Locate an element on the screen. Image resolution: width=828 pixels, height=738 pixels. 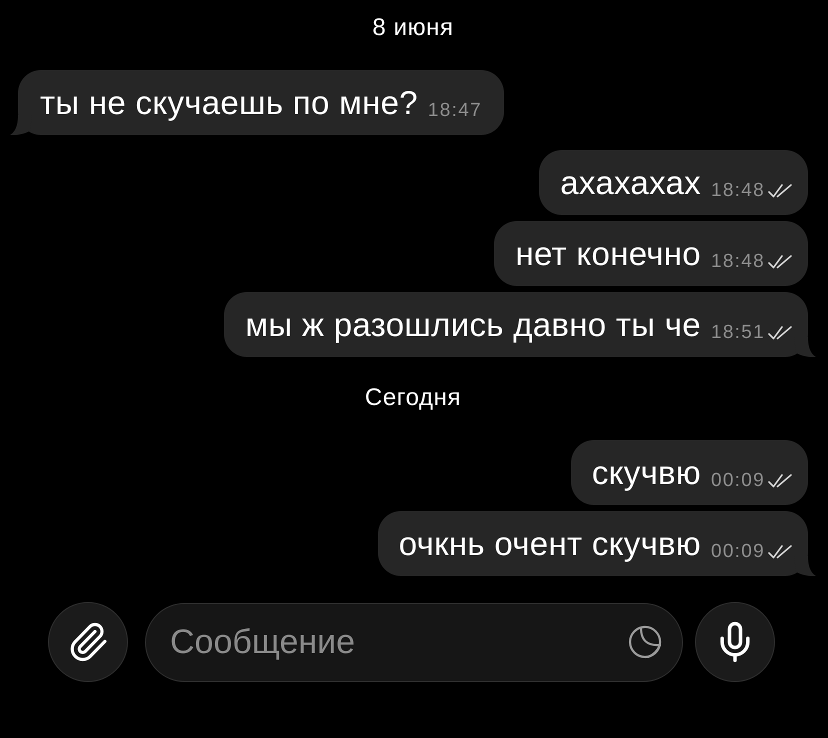
date-separator: Сегодня is located at coordinates (413, 398).